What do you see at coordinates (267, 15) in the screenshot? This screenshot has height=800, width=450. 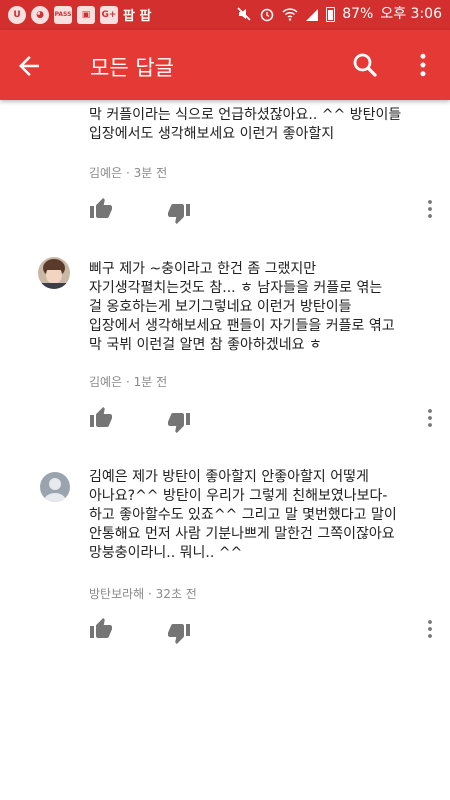 I see `alarm-icon` at bounding box center [267, 15].